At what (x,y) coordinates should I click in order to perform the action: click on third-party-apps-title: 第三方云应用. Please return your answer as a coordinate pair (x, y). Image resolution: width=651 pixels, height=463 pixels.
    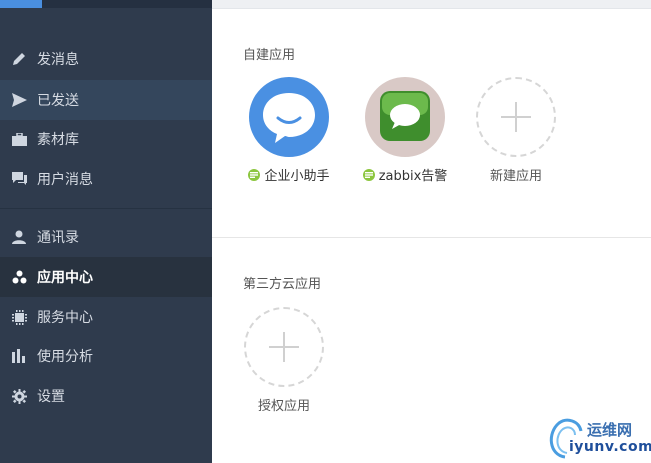
    Looking at the image, I should click on (282, 284).